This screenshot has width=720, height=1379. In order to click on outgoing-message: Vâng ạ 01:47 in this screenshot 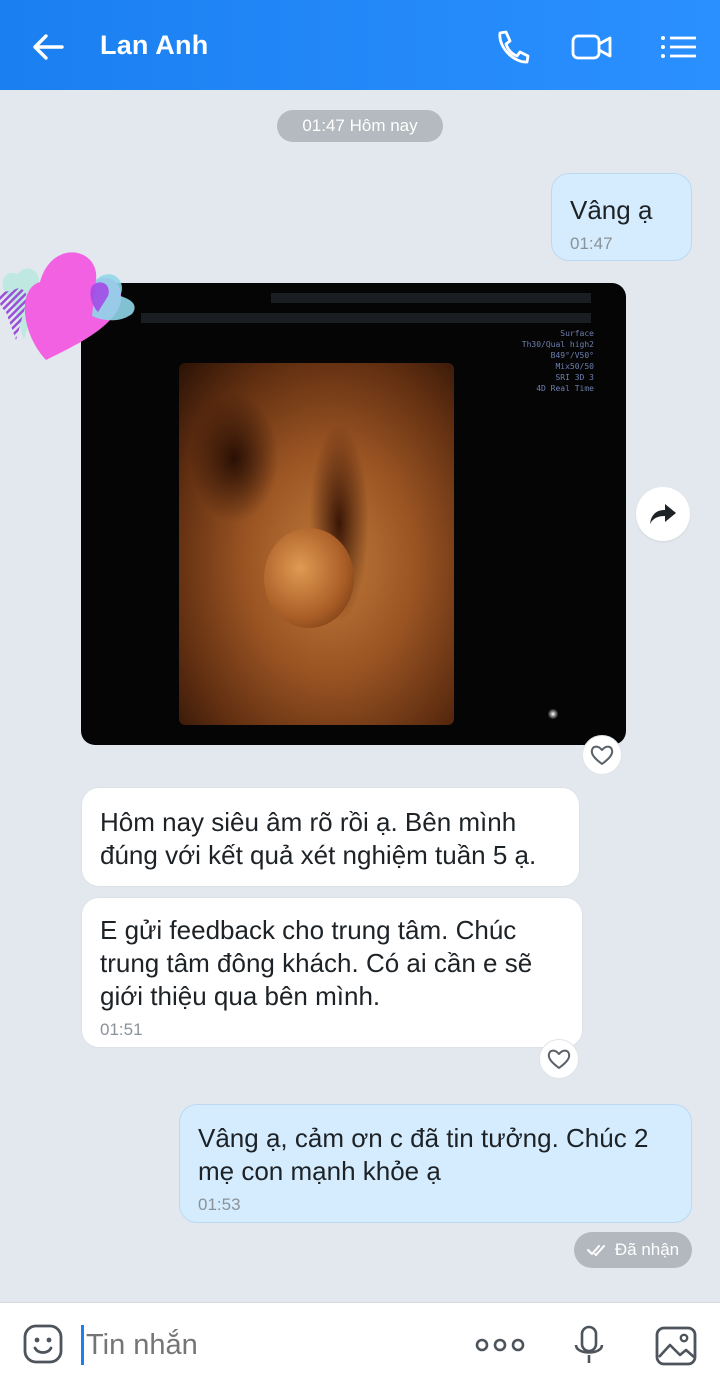, I will do `click(621, 217)`.